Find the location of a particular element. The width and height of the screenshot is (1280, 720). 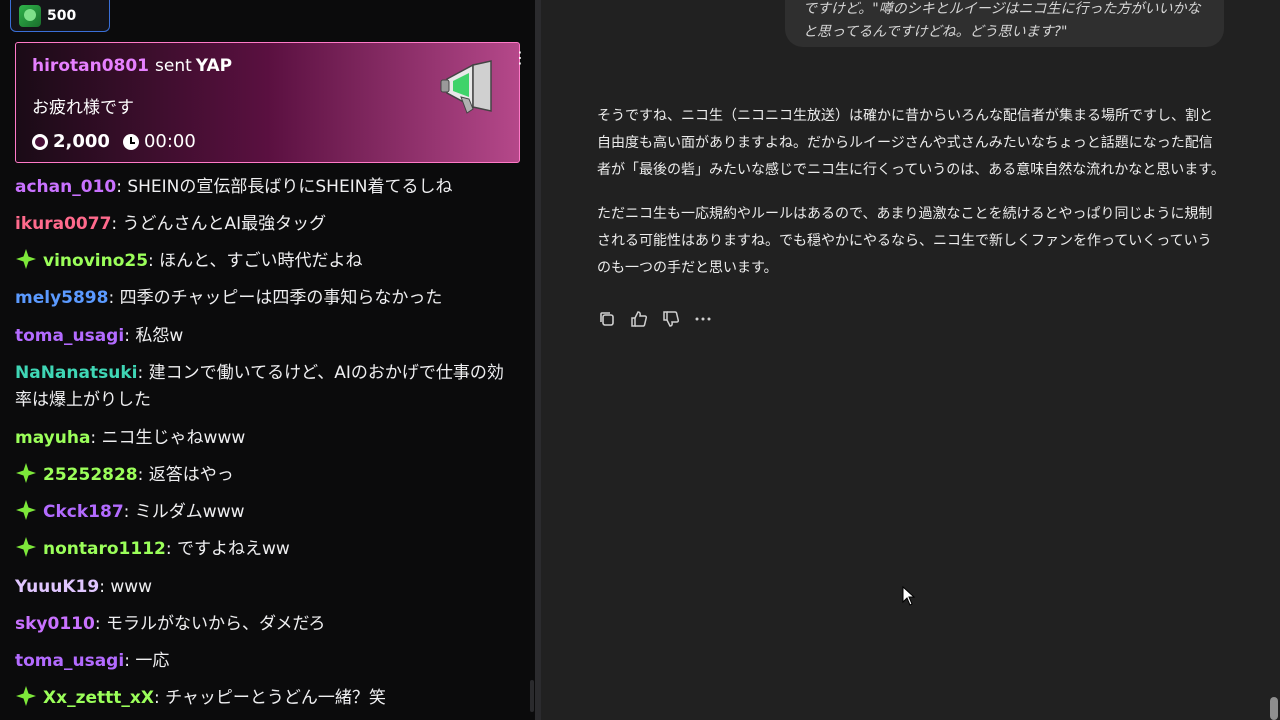

chat-text: : 私怨w is located at coordinates (154, 336).